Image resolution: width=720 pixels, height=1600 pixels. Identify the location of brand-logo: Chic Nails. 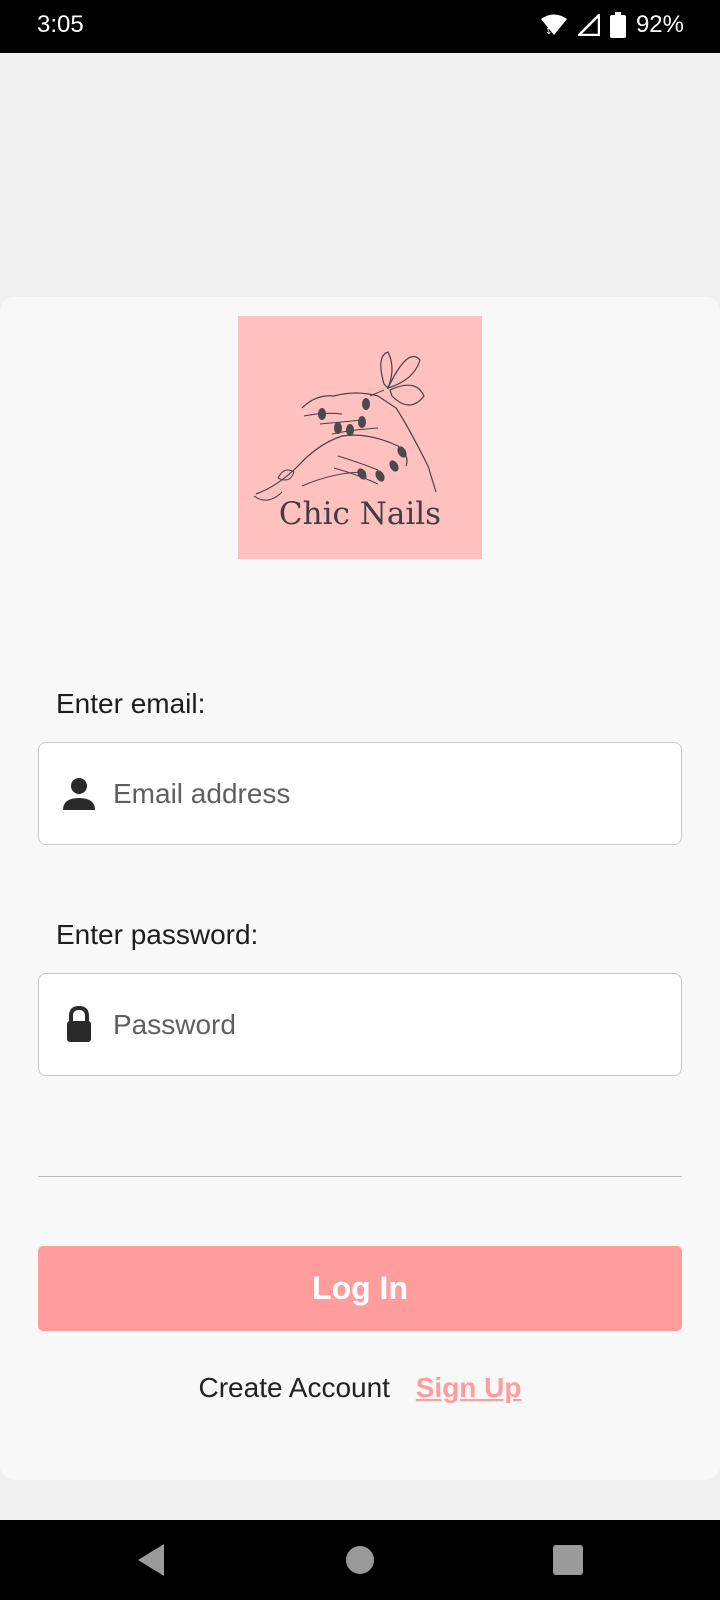
(360, 437).